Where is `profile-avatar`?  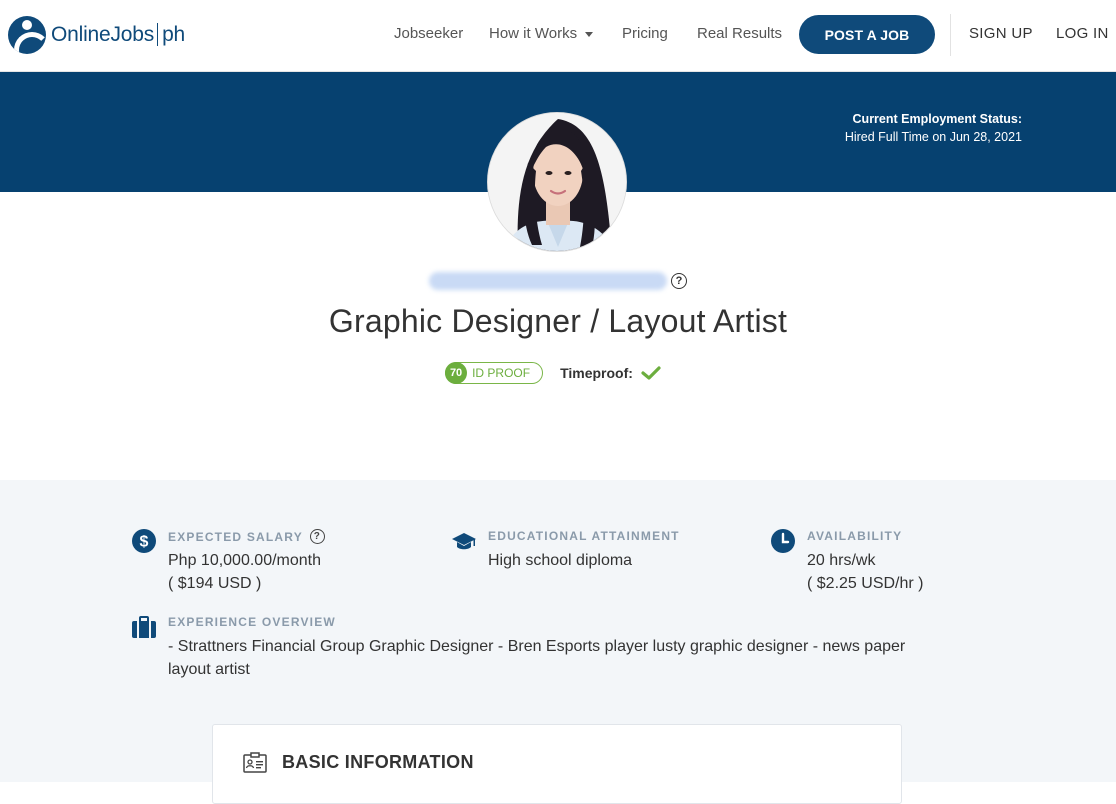 profile-avatar is located at coordinates (557, 182).